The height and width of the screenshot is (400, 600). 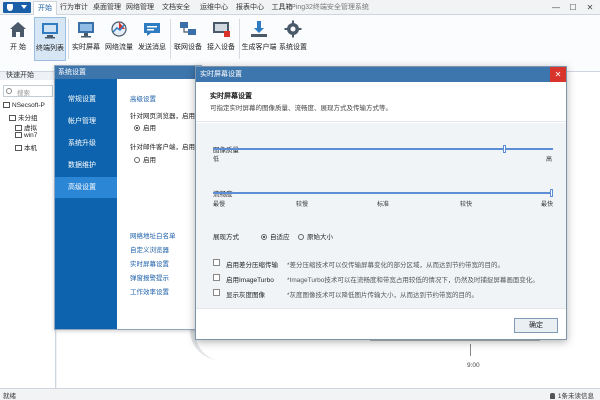 I want to click on ribbon-system-settings-button: 系统设置, so click(x=293, y=39).